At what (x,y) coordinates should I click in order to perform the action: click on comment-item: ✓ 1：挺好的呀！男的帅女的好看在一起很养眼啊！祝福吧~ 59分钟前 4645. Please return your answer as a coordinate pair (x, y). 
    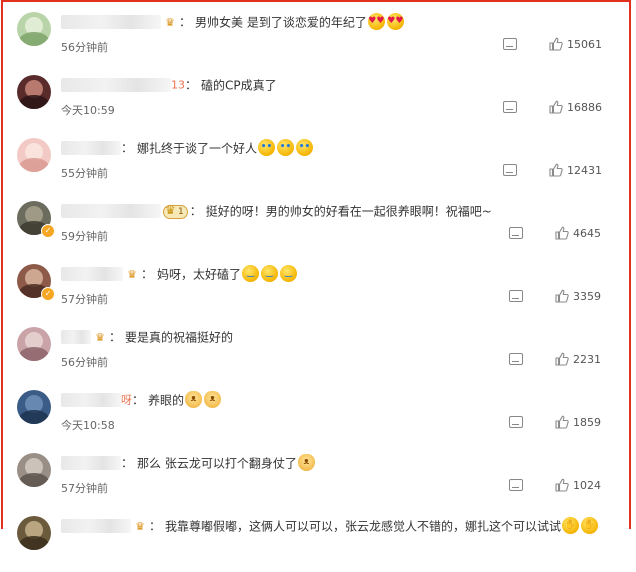
    Looking at the image, I should click on (316, 226).